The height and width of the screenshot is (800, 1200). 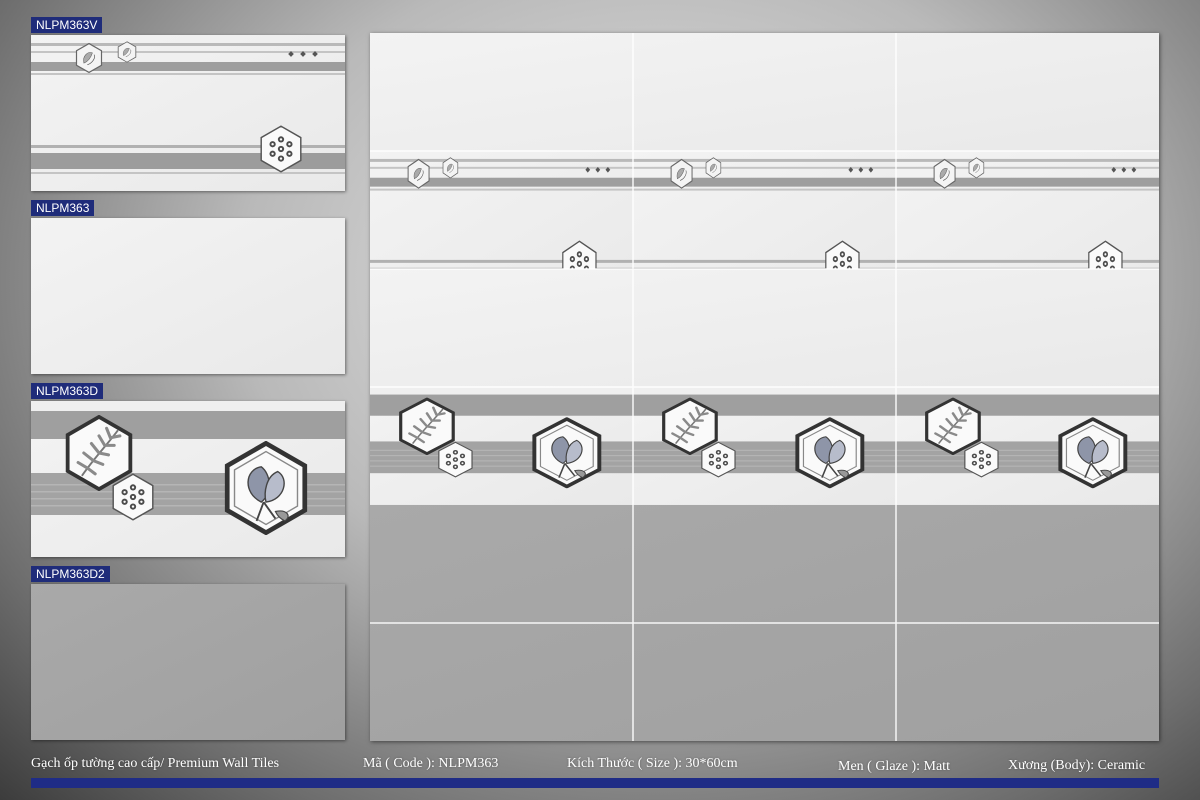 I want to click on tile-sample-plain, so click(x=188, y=296).